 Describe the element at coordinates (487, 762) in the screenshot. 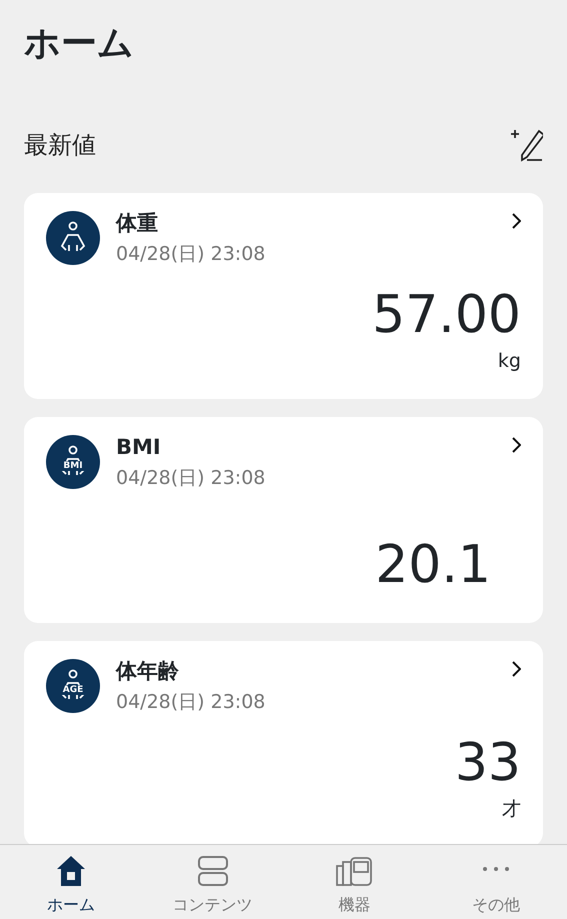

I see `measurement-value: 33` at that location.